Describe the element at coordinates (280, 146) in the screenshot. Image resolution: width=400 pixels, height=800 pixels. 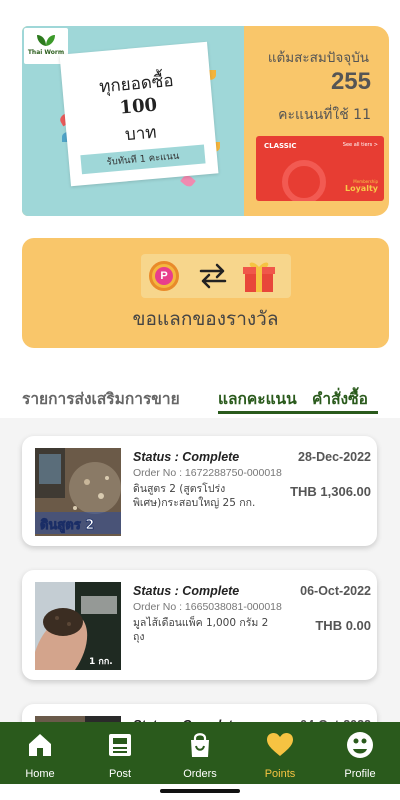
I see `card-tier: CLASSIC` at that location.